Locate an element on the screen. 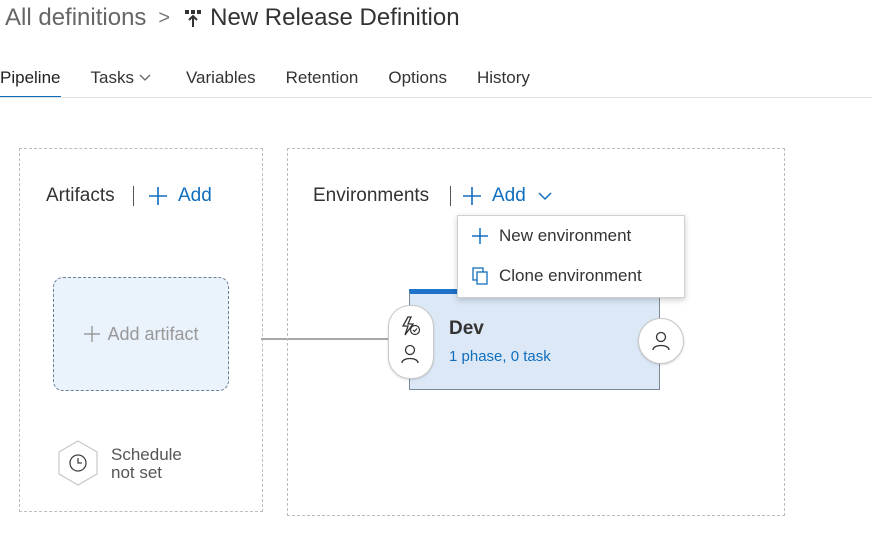 The height and width of the screenshot is (536, 872). menu-item-clone-environment: Clone environment is located at coordinates (571, 276).